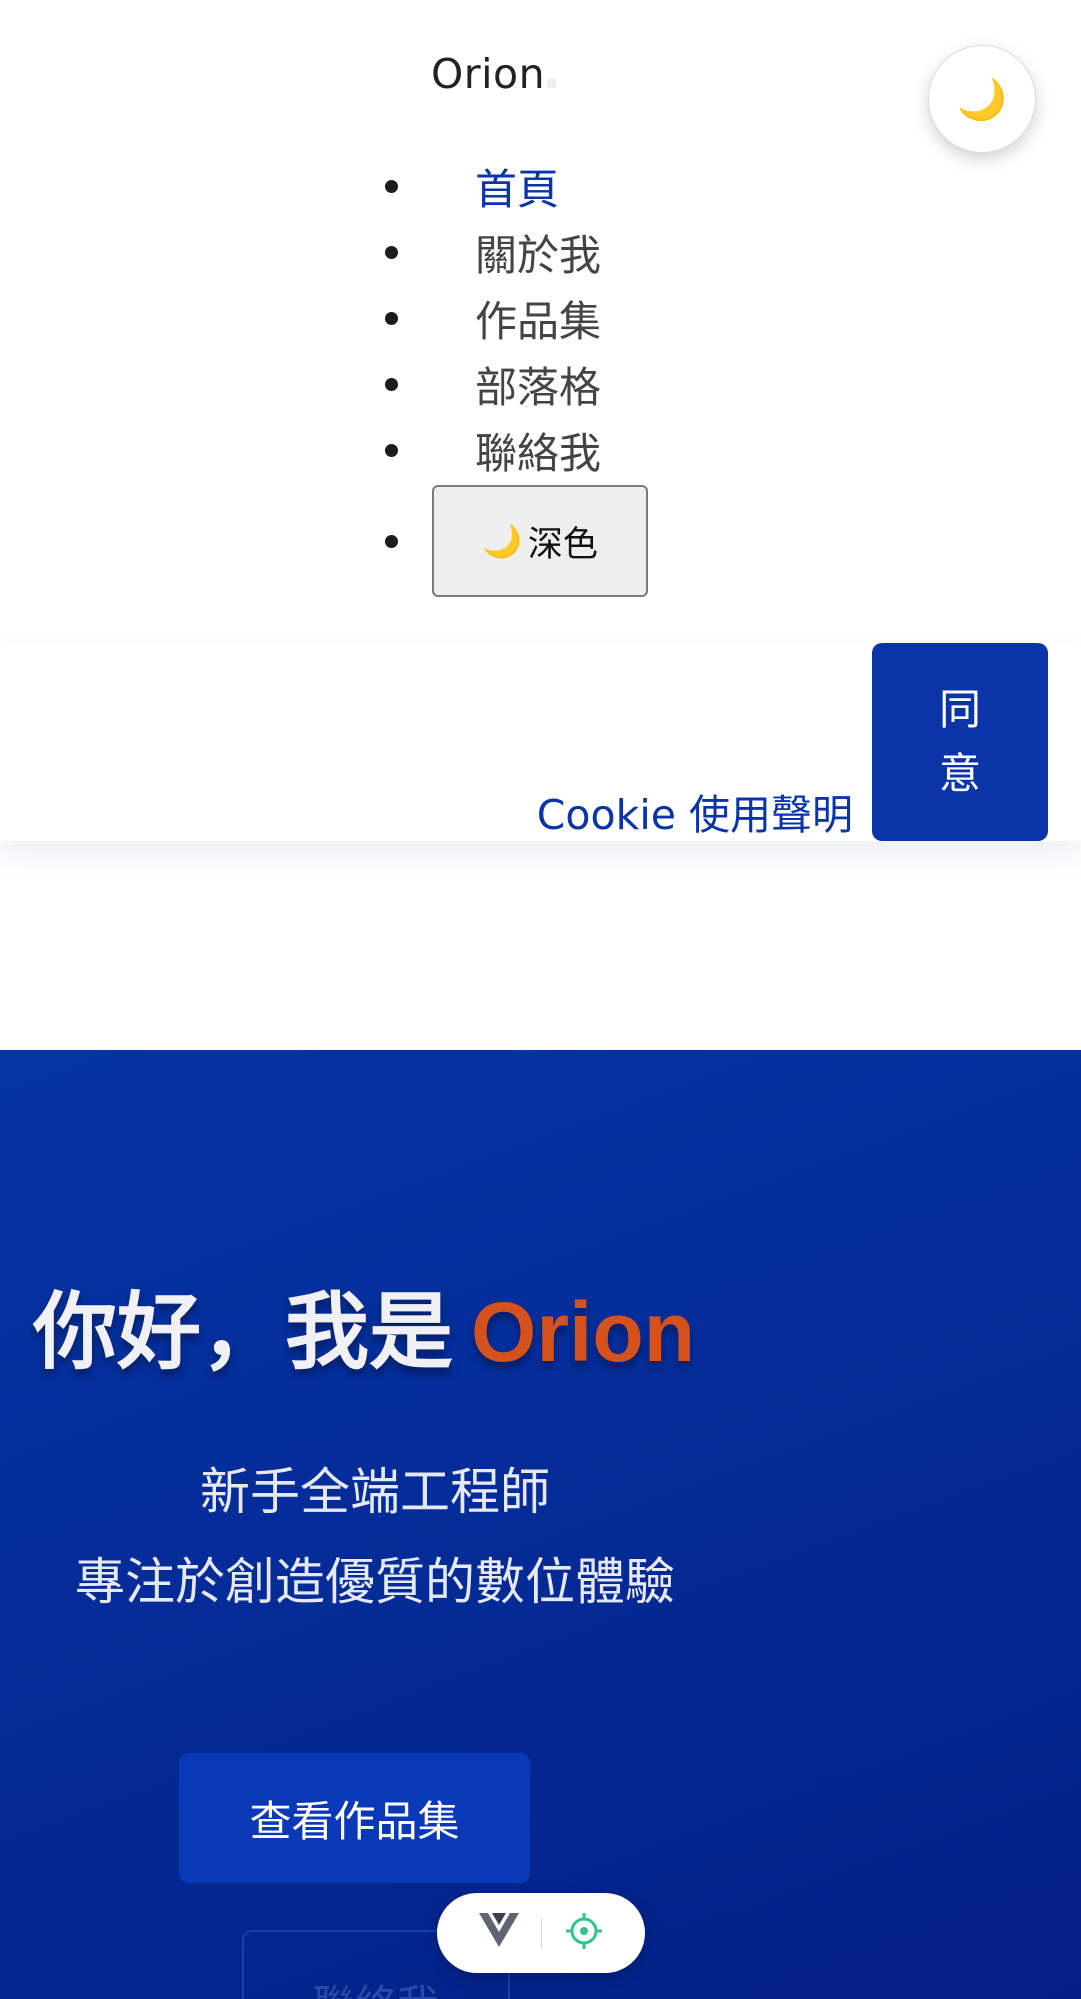 The height and width of the screenshot is (1999, 1081). I want to click on theme-toggle-floating-button: 🌙, so click(982, 99).